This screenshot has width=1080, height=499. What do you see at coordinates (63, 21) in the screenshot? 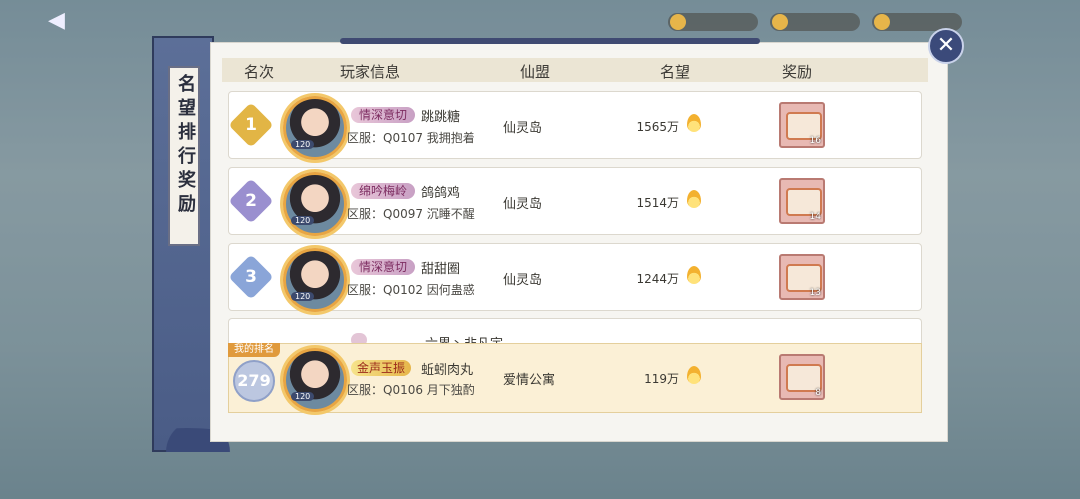
I see `back-arrow-icon: ◀` at bounding box center [63, 21].